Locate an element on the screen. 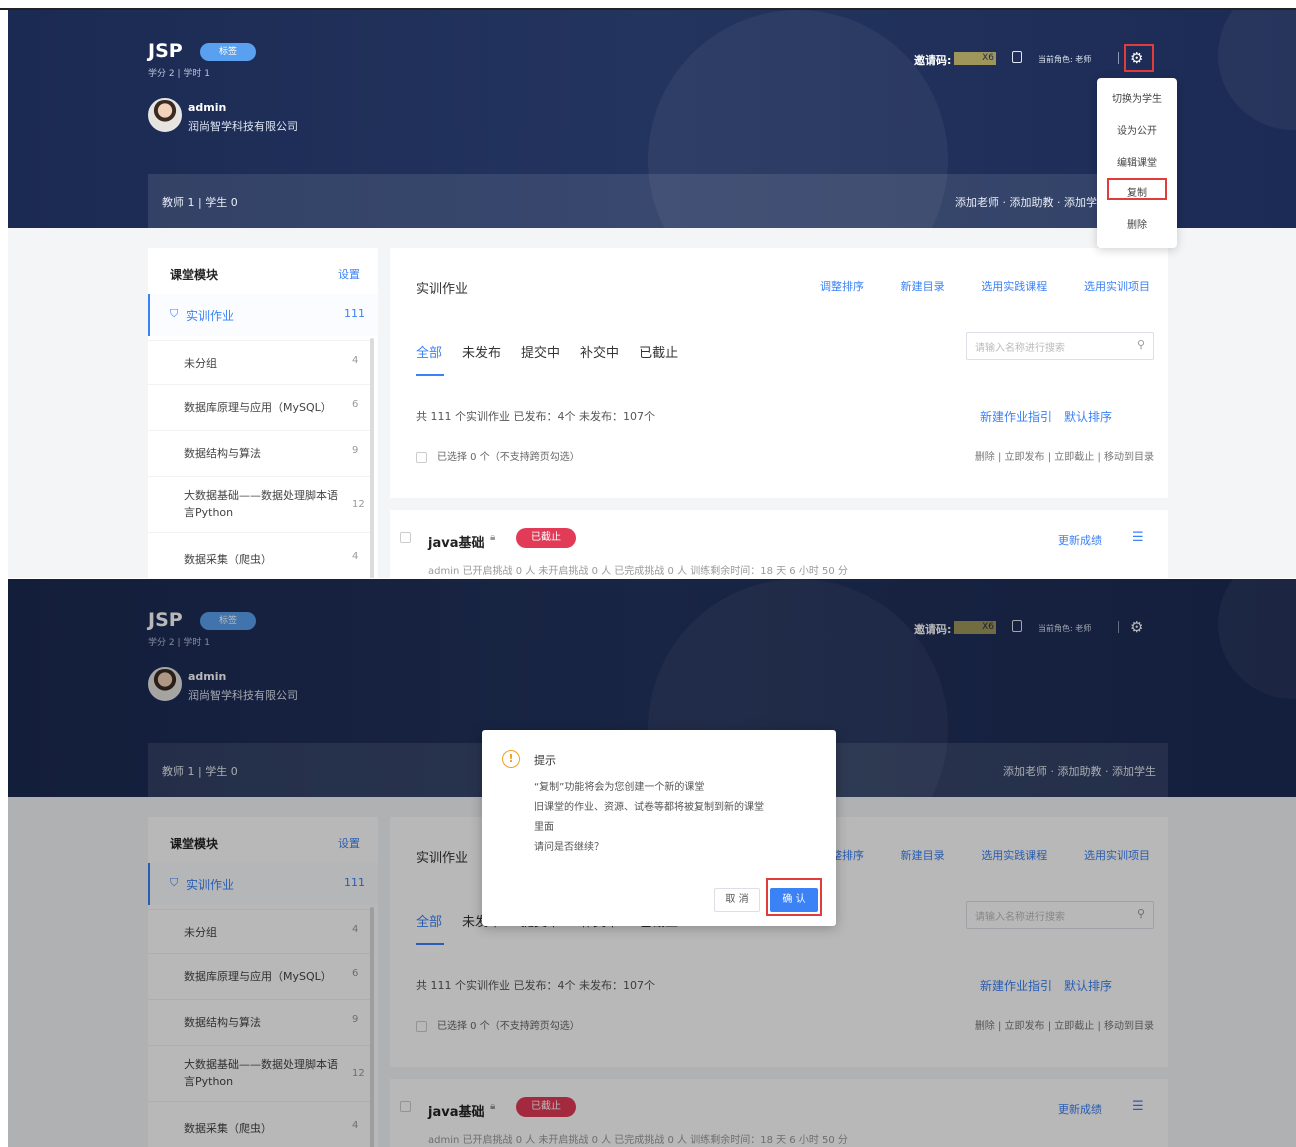  sidebar-item: 大数据基础——数据处理脚本语言Python 12 is located at coordinates (259, 504).